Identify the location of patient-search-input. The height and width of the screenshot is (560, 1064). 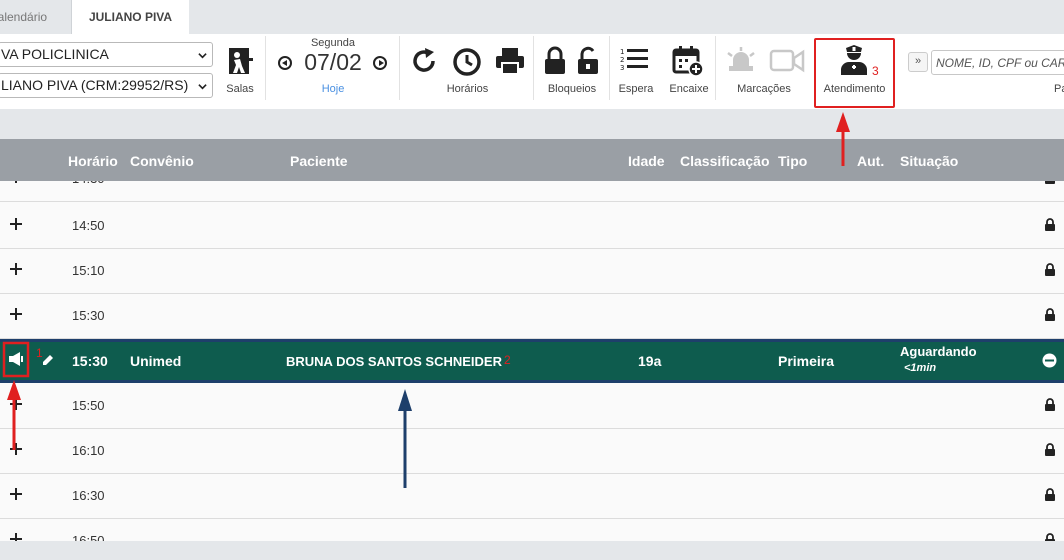
(997, 62).